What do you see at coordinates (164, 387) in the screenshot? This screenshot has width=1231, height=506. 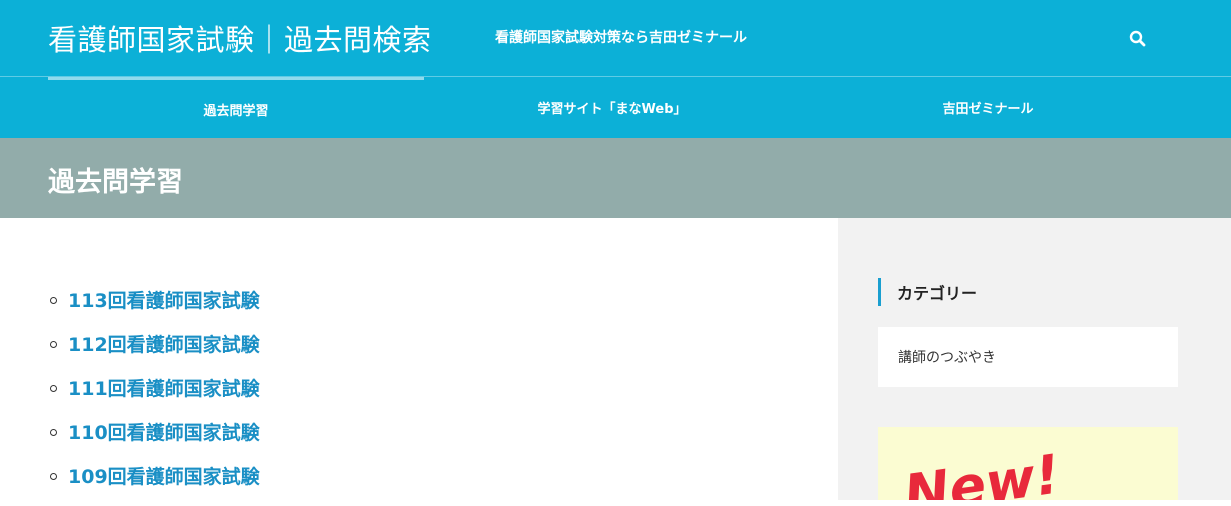 I see `exam-link-111: 111回看護師国家試験` at bounding box center [164, 387].